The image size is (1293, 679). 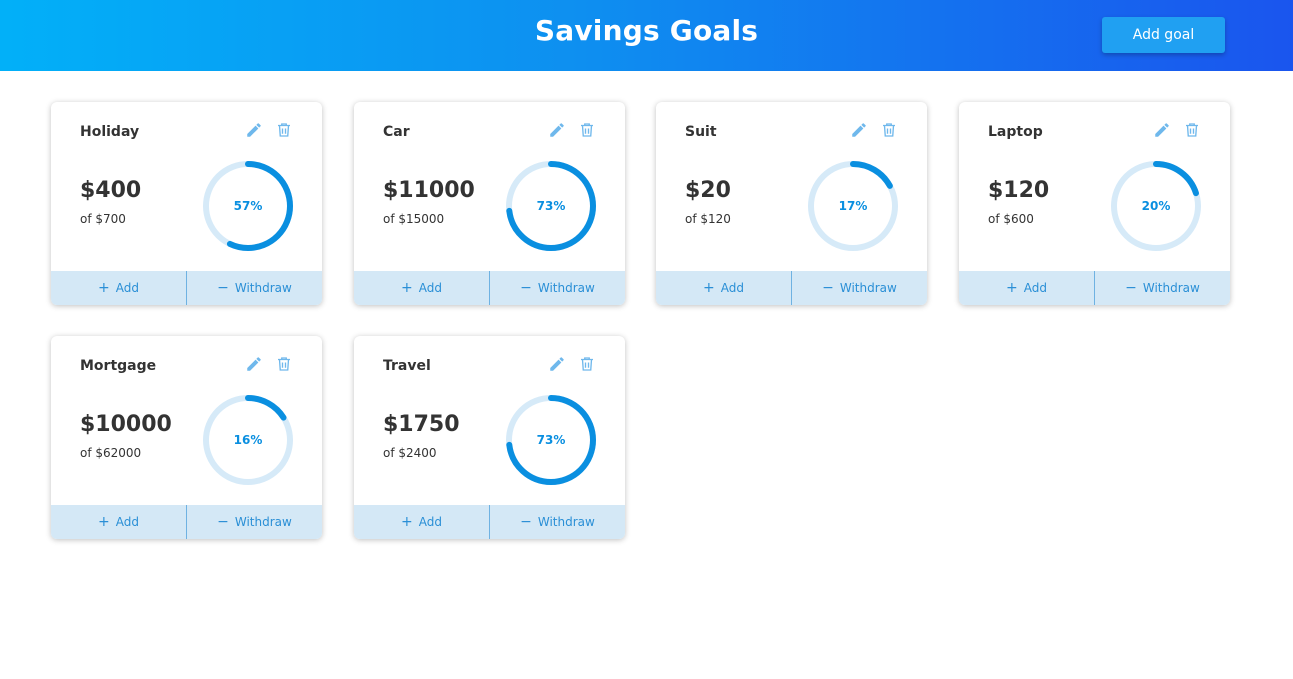 I want to click on progress-ring: 16%, so click(x=248, y=440).